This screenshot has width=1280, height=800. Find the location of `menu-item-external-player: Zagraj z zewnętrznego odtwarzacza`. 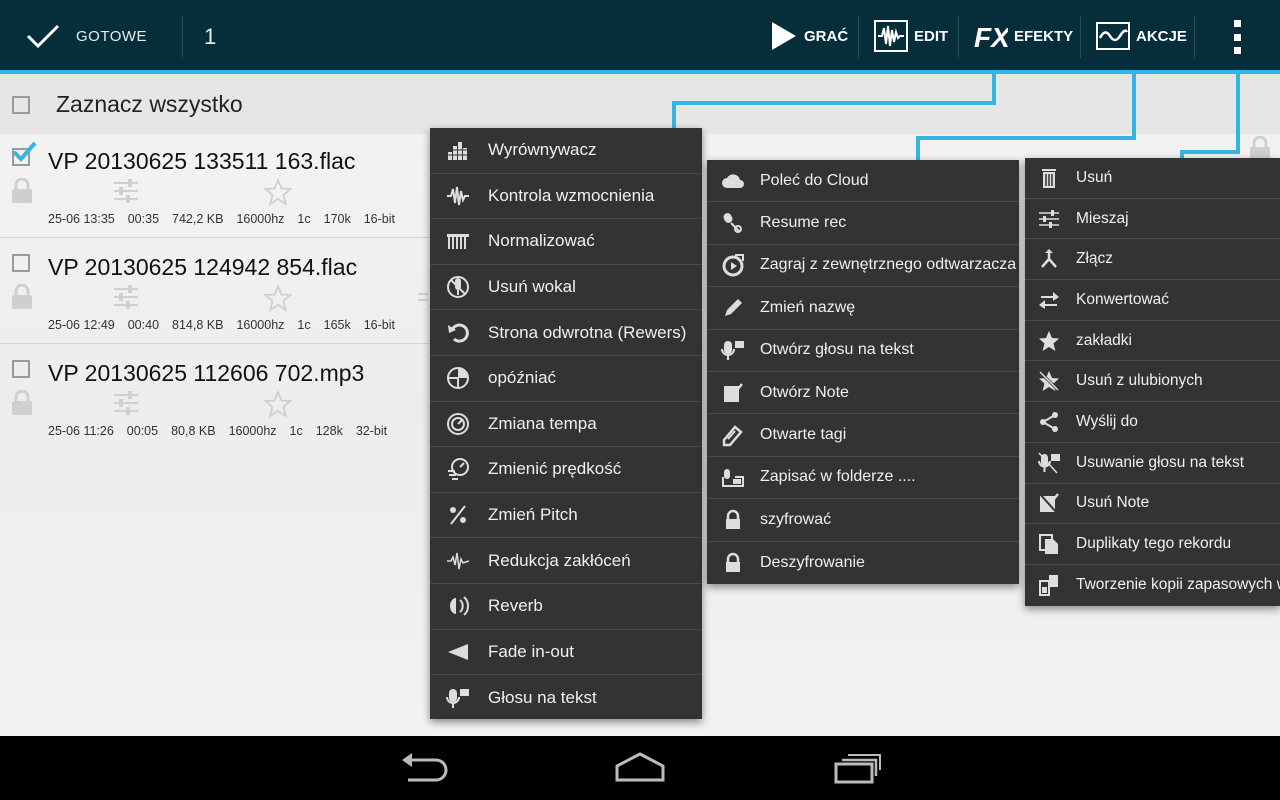

menu-item-external-player: Zagraj z zewnętrznego odtwarzacza is located at coordinates (863, 266).